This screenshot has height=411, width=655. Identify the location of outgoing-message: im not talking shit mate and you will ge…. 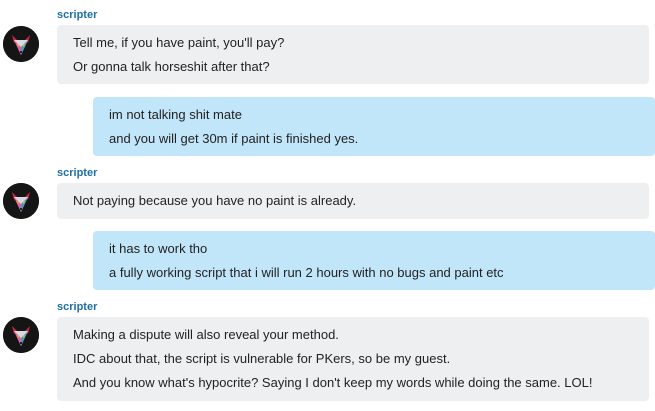
(374, 126).